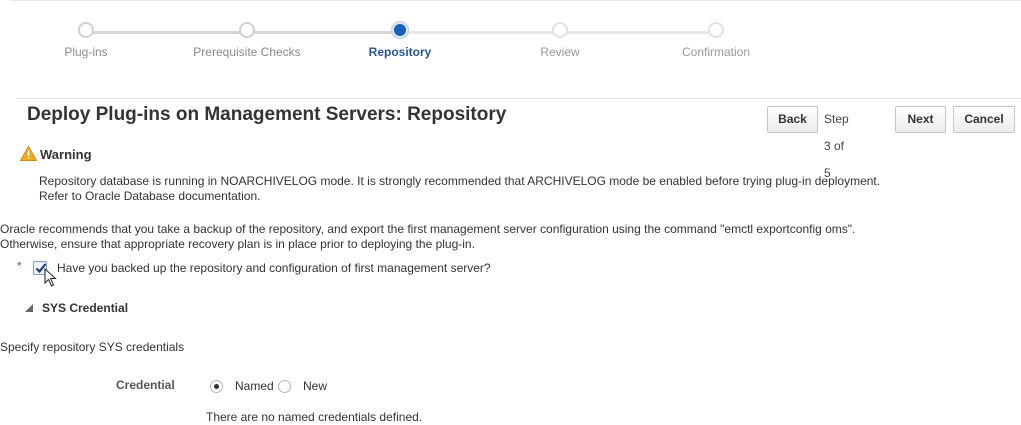 The width and height of the screenshot is (1021, 425). Describe the element at coordinates (560, 40) in the screenshot. I see `train-step-review: Review` at that location.